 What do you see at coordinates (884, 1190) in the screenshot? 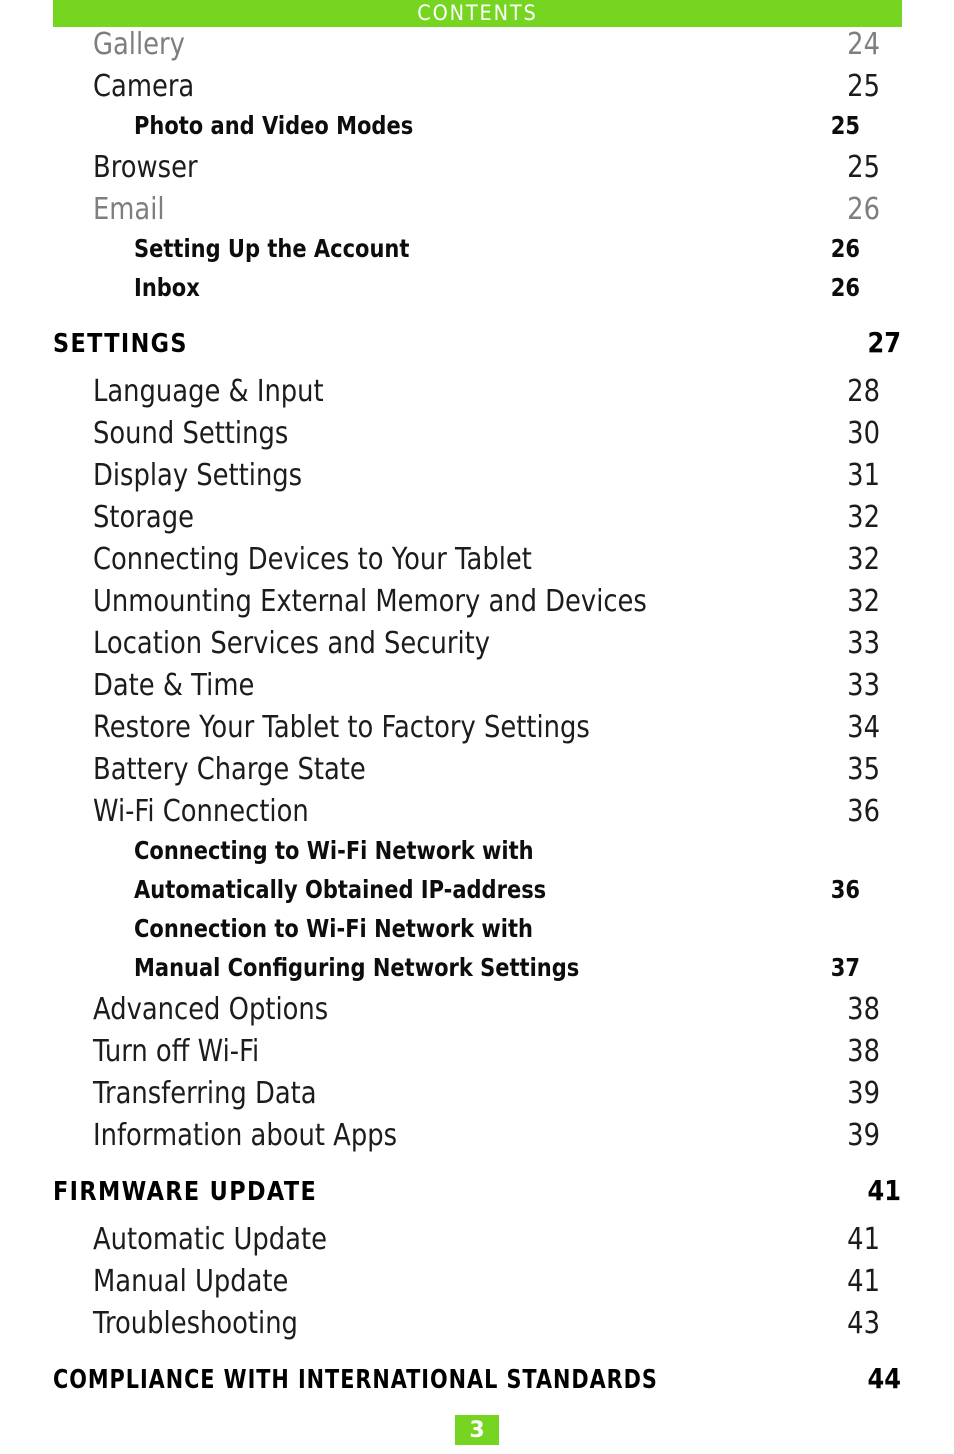
I see `toc-section-page-number: 41` at bounding box center [884, 1190].